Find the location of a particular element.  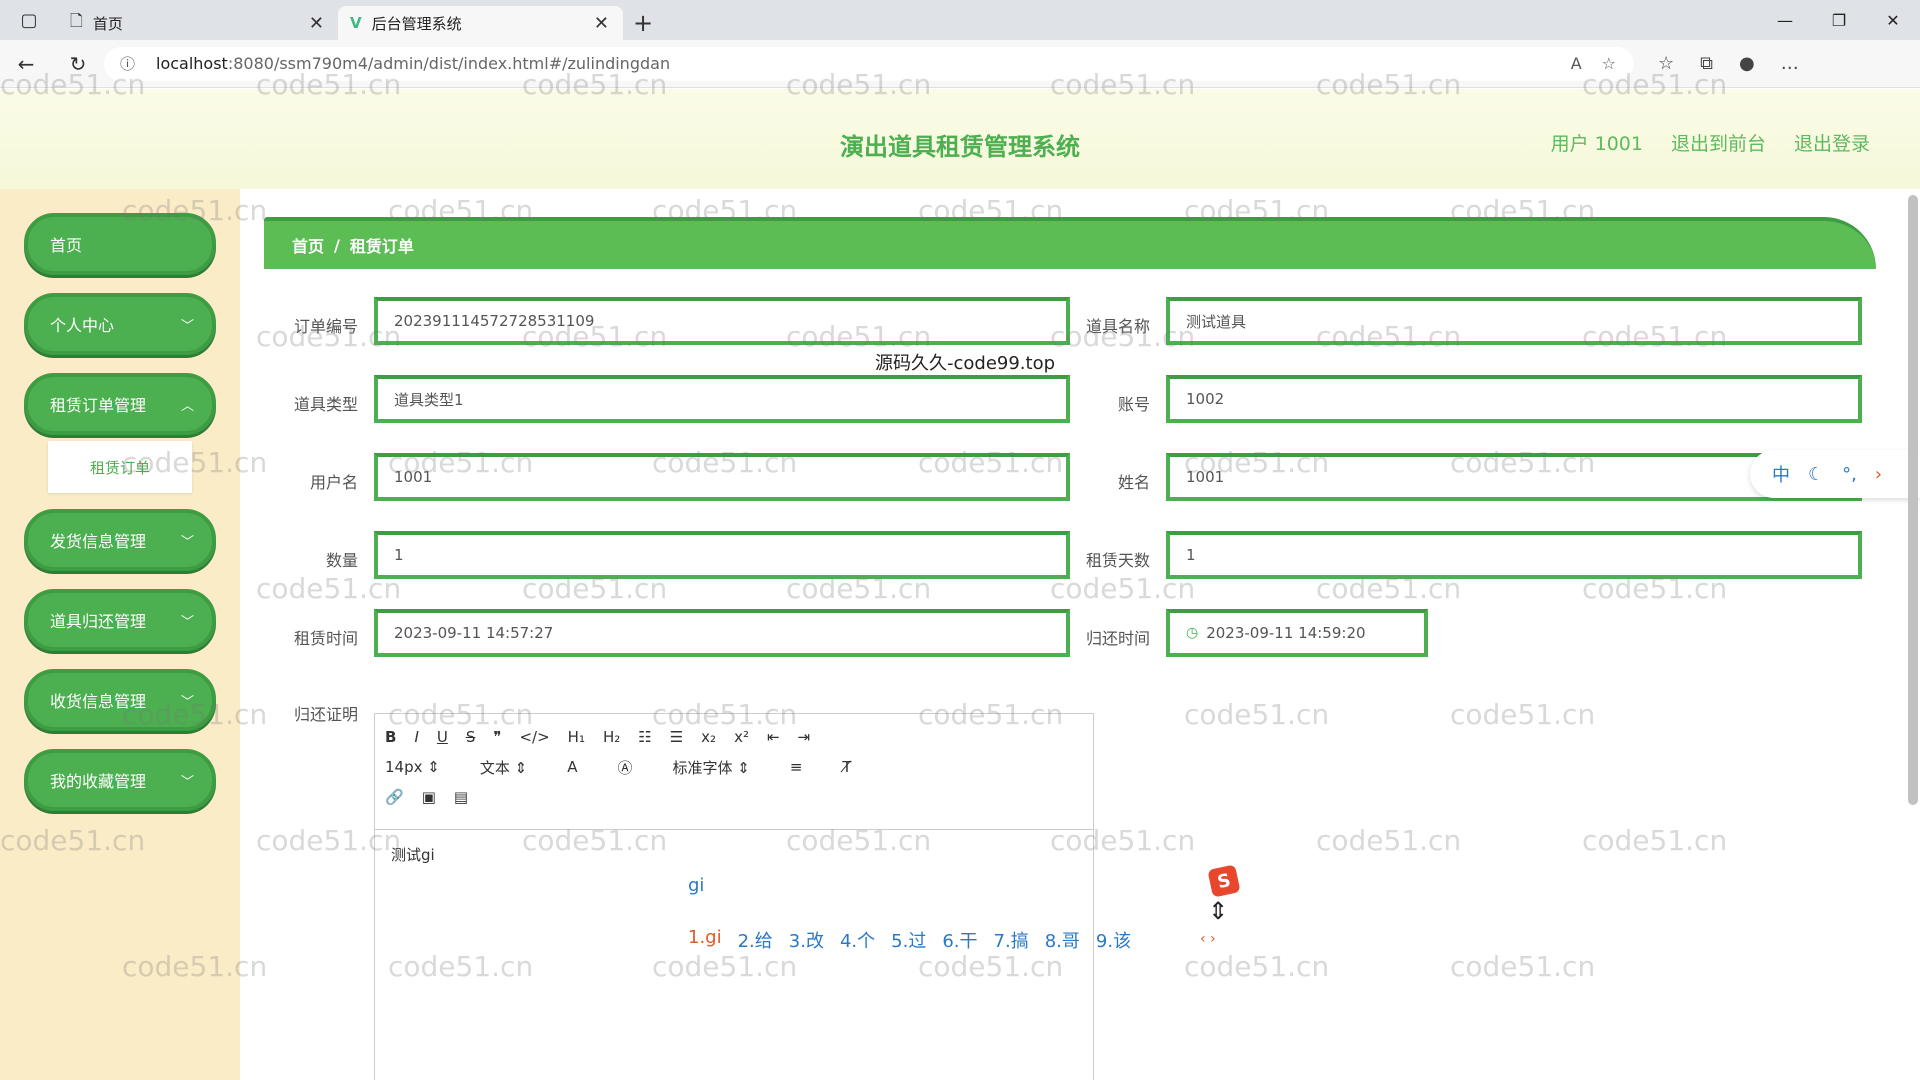

sidebar-item-rental-orders: 租赁订单管理 ︿ is located at coordinates (120, 404).